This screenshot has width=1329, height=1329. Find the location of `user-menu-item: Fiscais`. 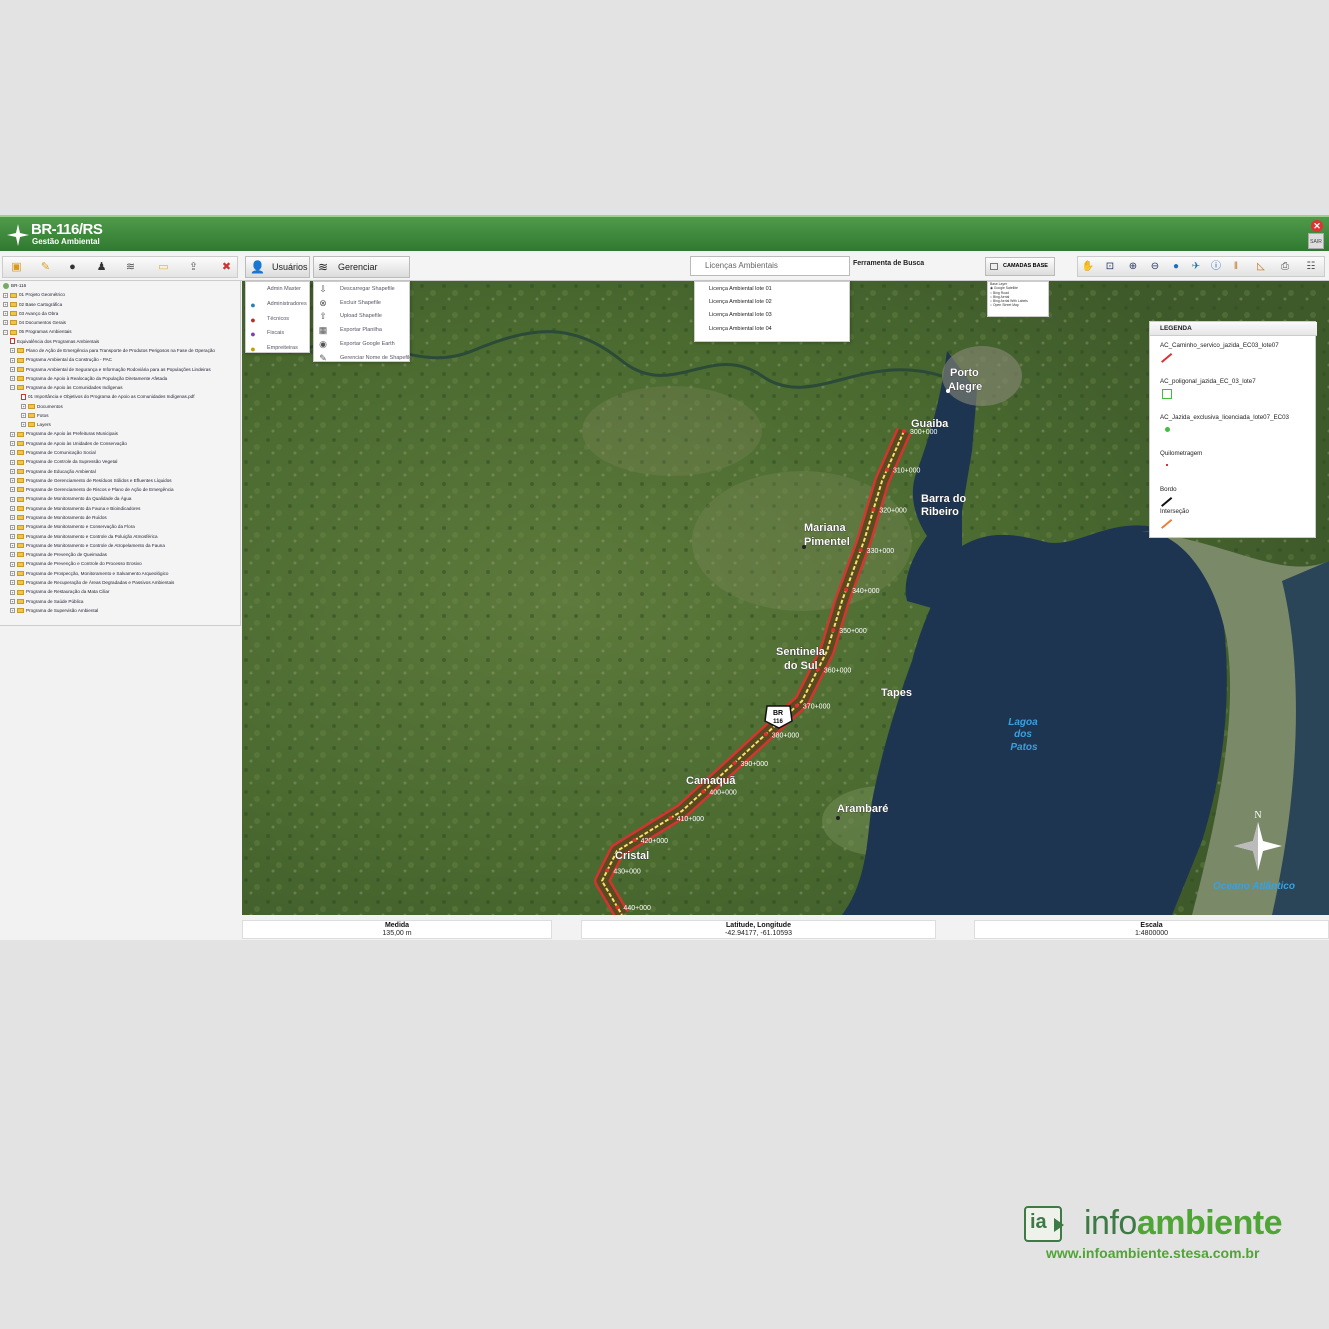

user-menu-item: Fiscais is located at coordinates (275, 333).